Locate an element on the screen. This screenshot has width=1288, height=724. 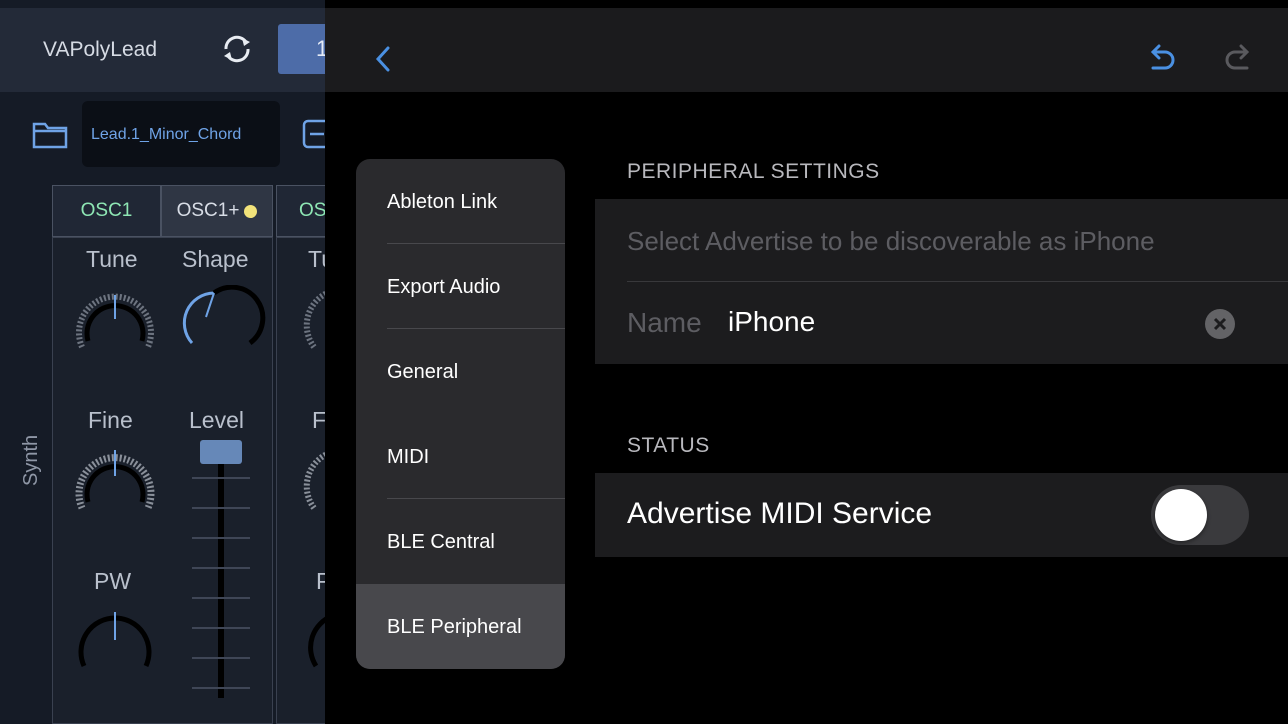
preset-name: VAPolyLead is located at coordinates (100, 50).